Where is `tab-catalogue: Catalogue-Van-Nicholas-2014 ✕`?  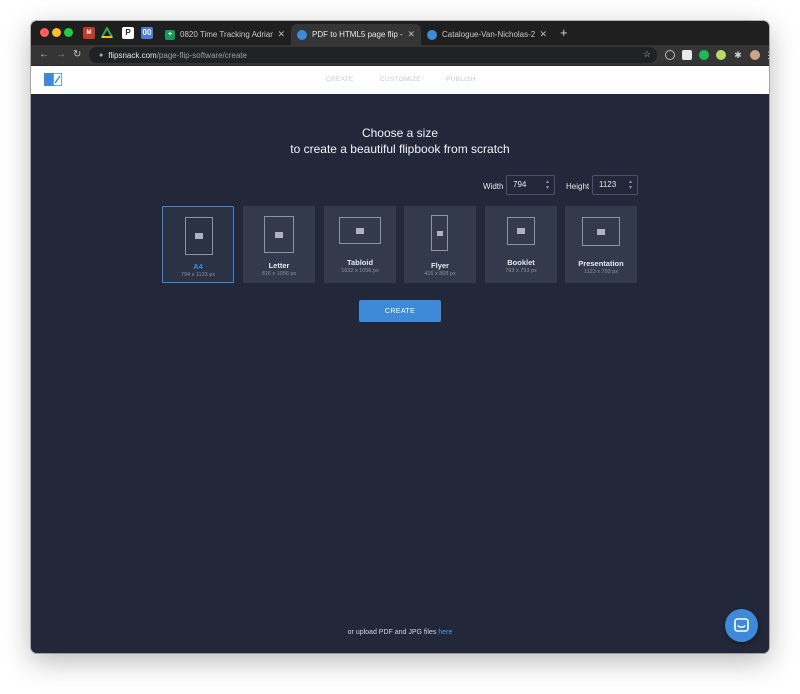
tab-catalogue: Catalogue-Van-Nicholas-2014 ✕ is located at coordinates (487, 34).